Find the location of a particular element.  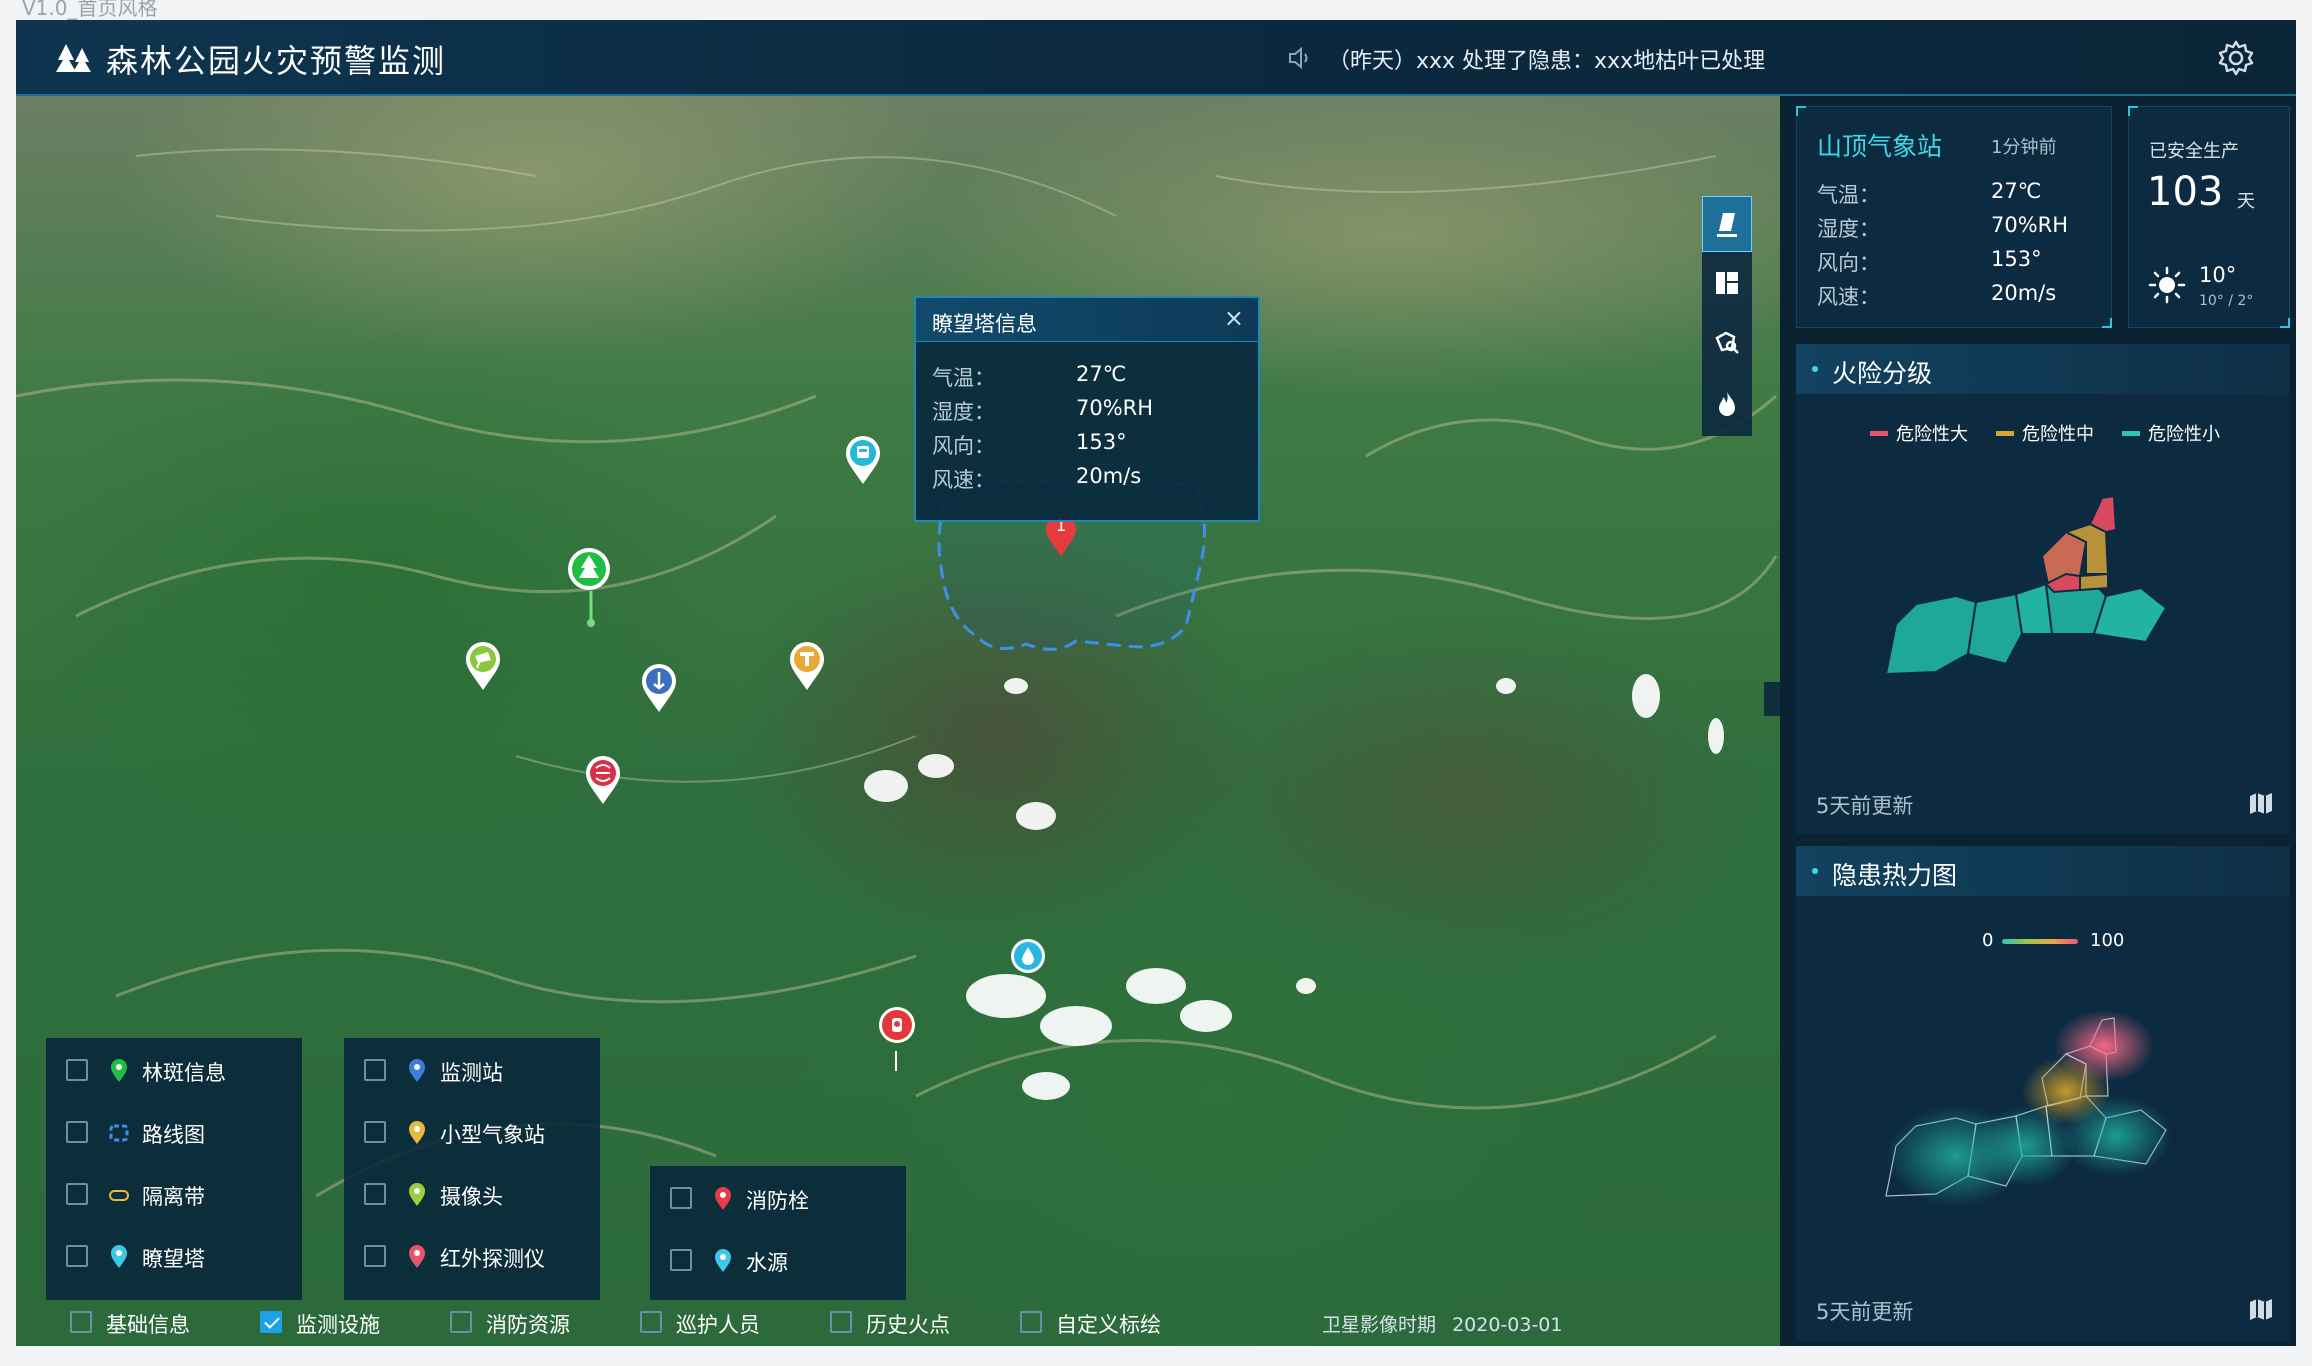

layer-item-route: 路线图 is located at coordinates (181, 1133).